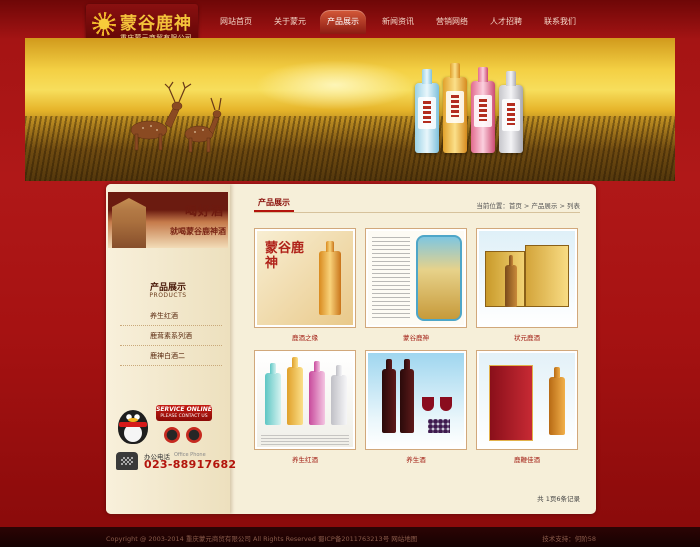 This screenshot has width=700, height=547. I want to click on product-card: 蒙谷鹿神, so click(416, 285).